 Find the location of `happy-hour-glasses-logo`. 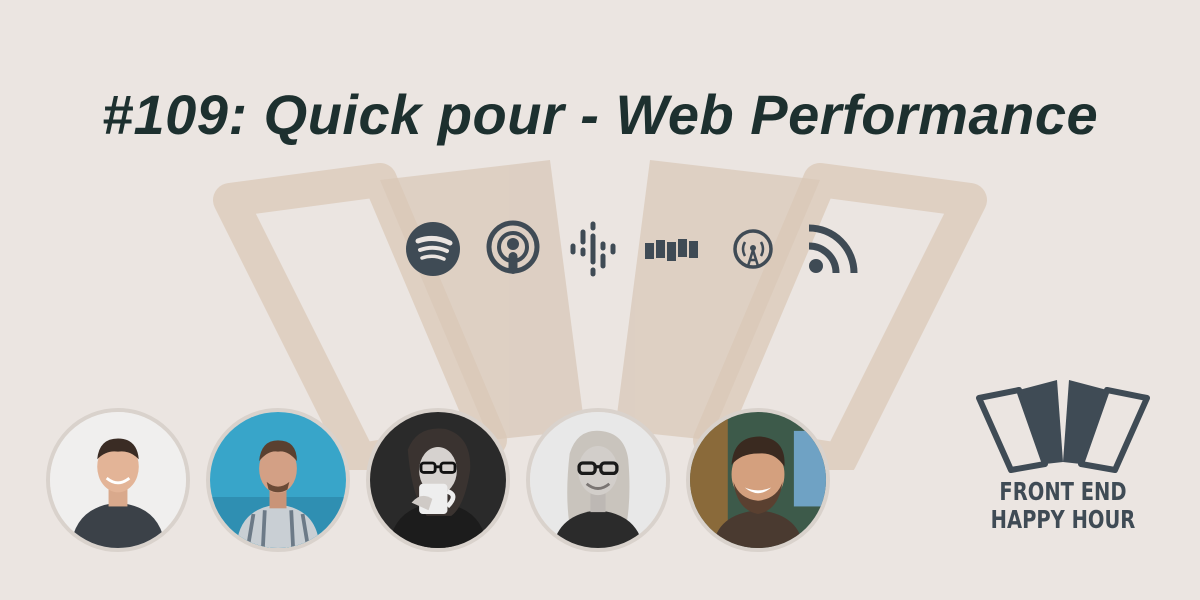

happy-hour-glasses-logo is located at coordinates (1063, 426).